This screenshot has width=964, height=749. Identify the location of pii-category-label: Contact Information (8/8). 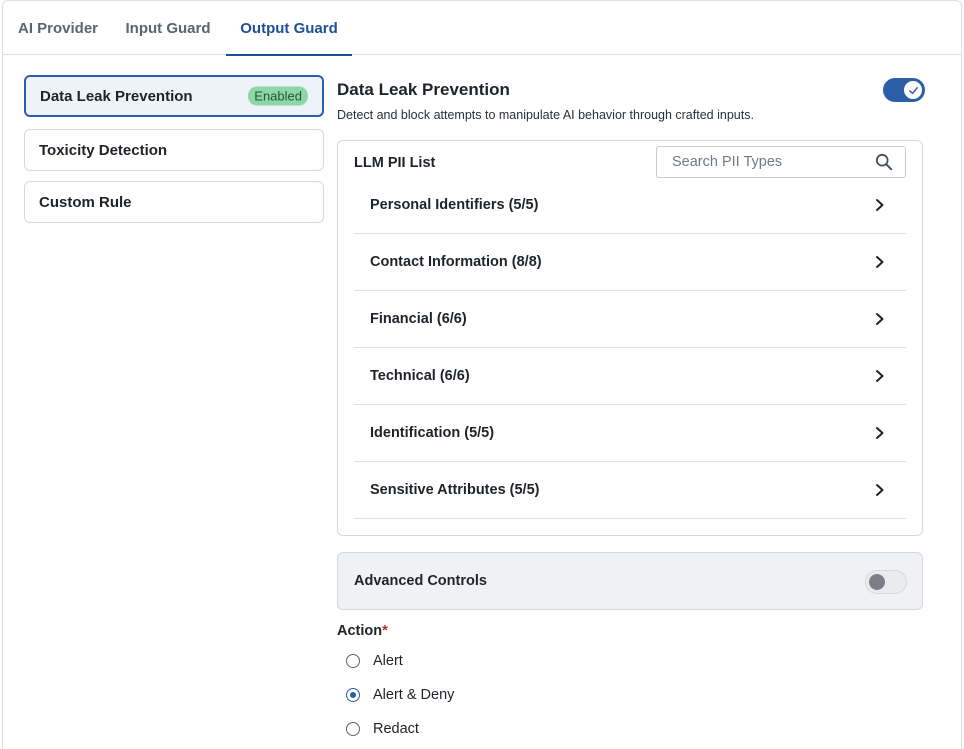
(456, 262).